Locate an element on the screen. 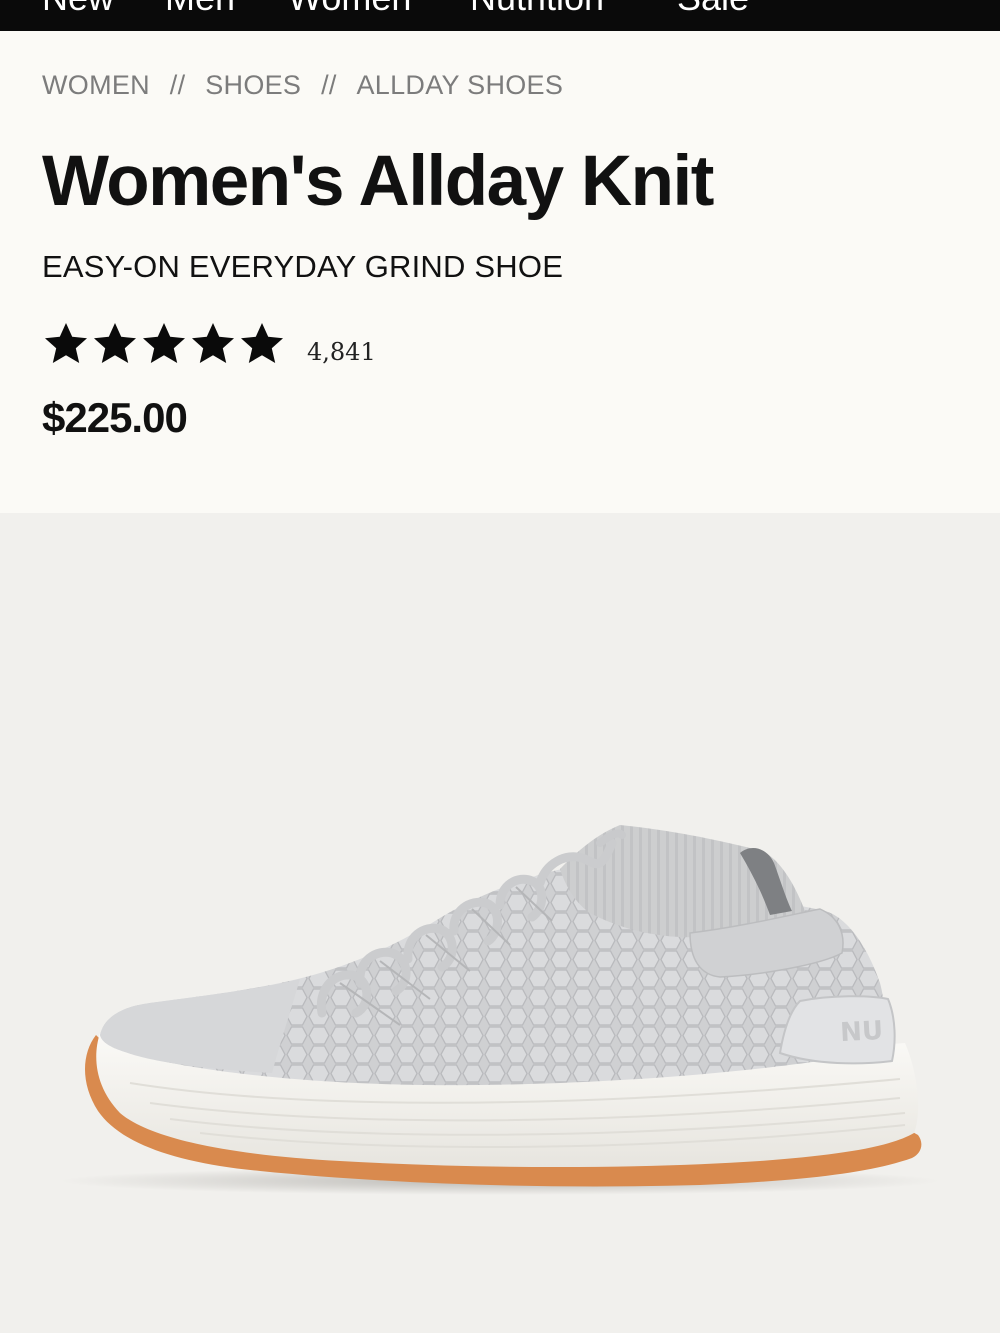  breadcrumb-item-shoes: SHOES is located at coordinates (253, 85).